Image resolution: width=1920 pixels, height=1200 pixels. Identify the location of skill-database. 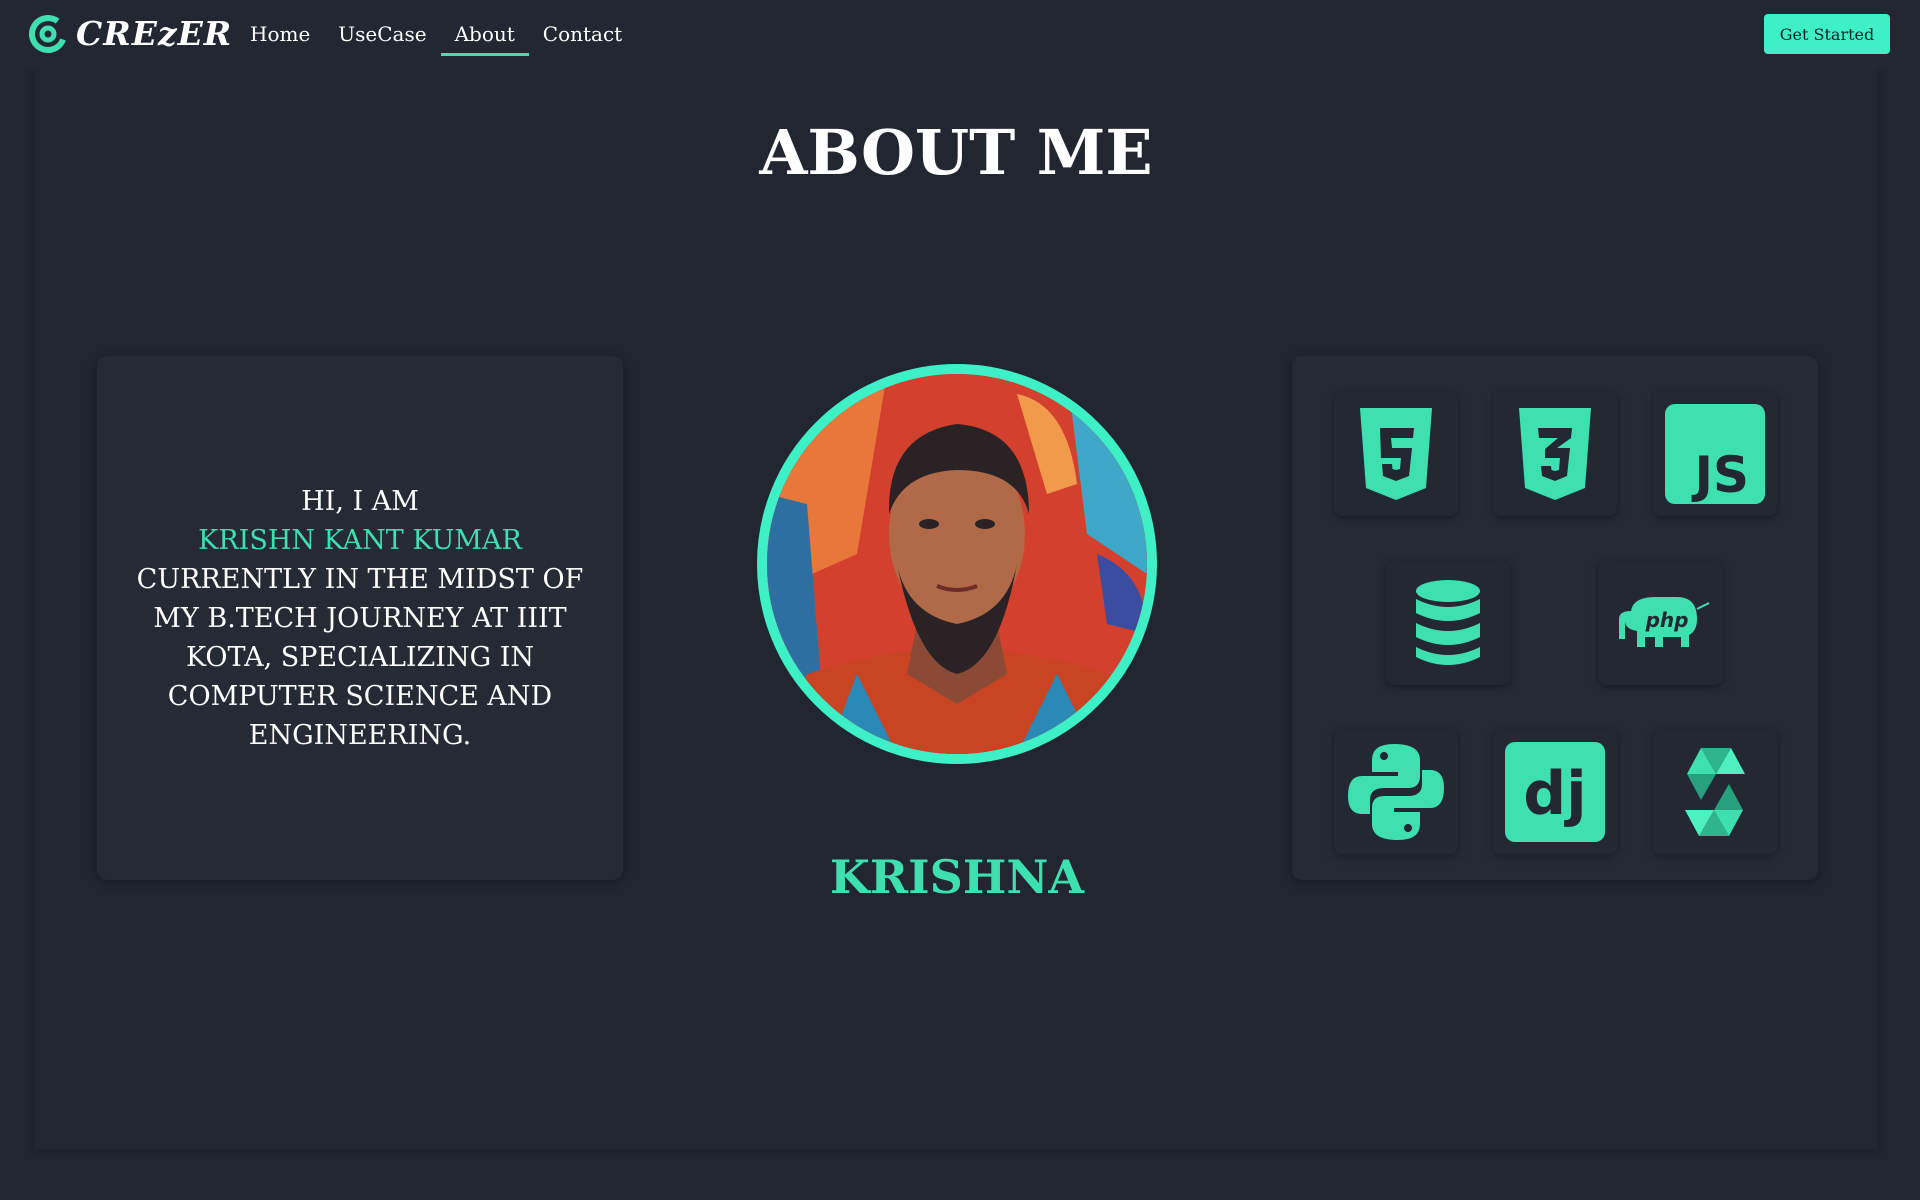
(1448, 623).